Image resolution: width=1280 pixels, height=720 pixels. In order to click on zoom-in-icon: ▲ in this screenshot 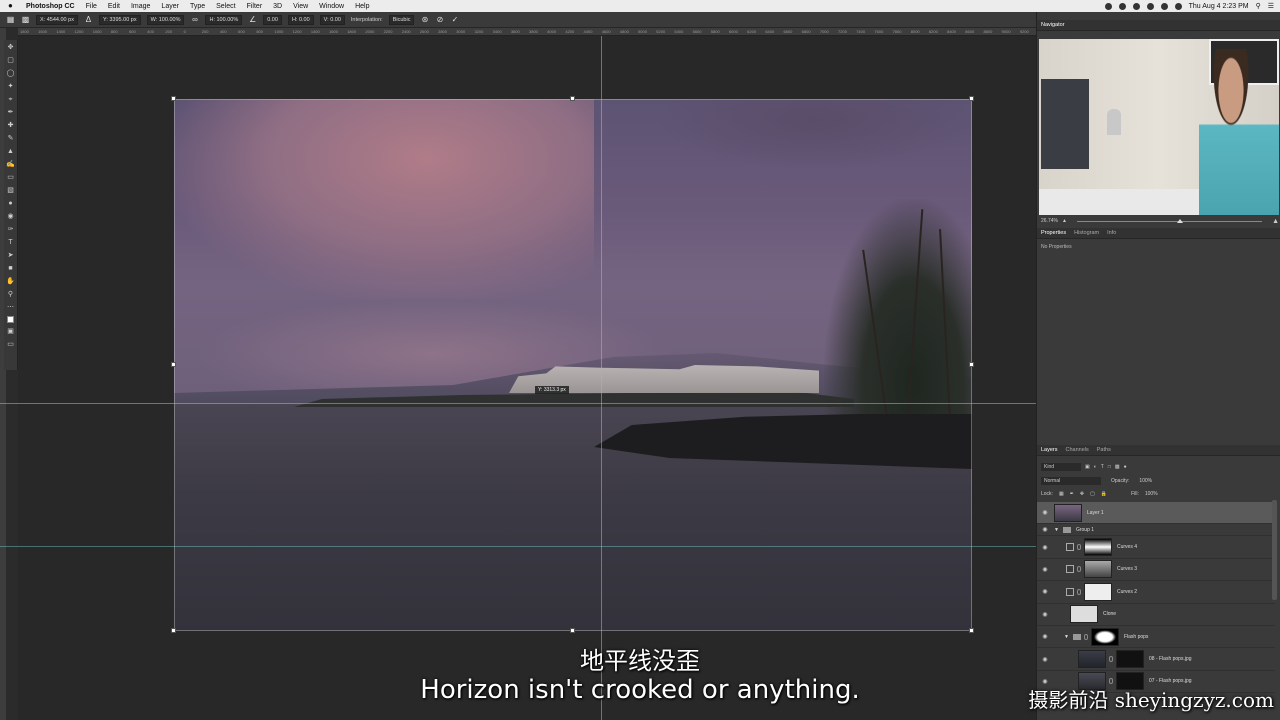, I will do `click(1275, 221)`.